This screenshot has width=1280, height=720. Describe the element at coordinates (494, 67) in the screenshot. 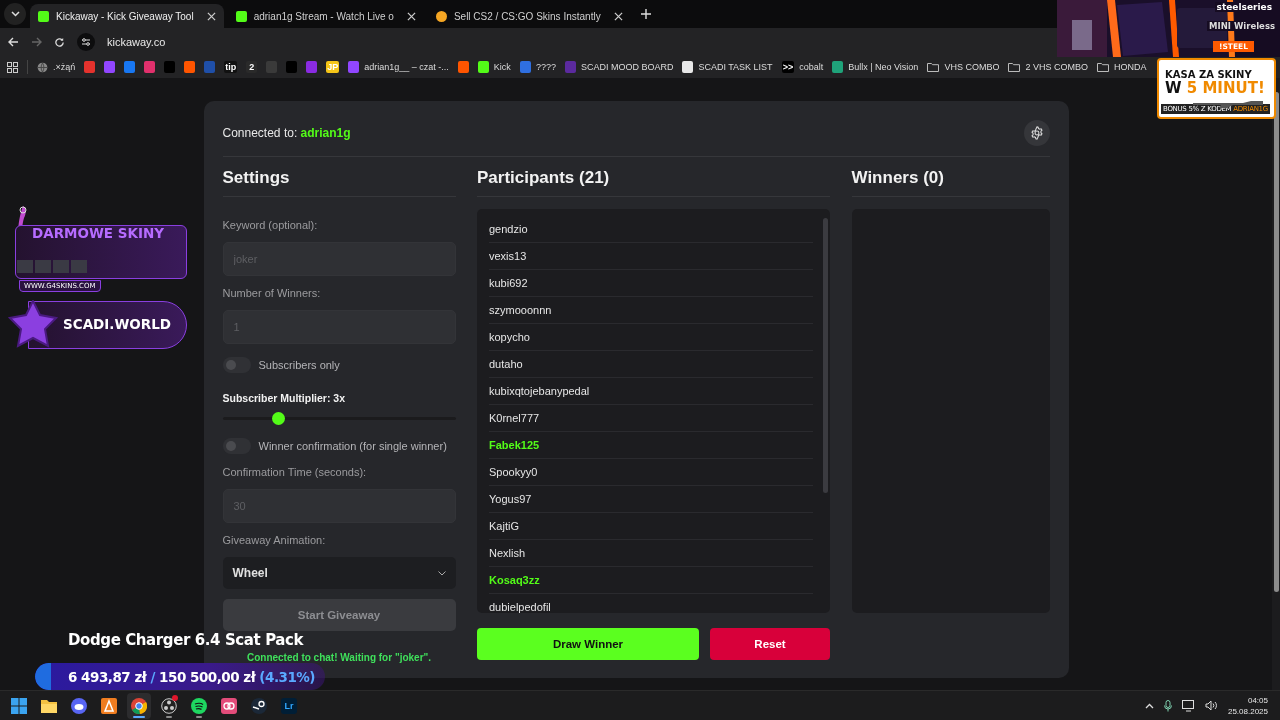

I see `bookmark-link: Kick` at that location.